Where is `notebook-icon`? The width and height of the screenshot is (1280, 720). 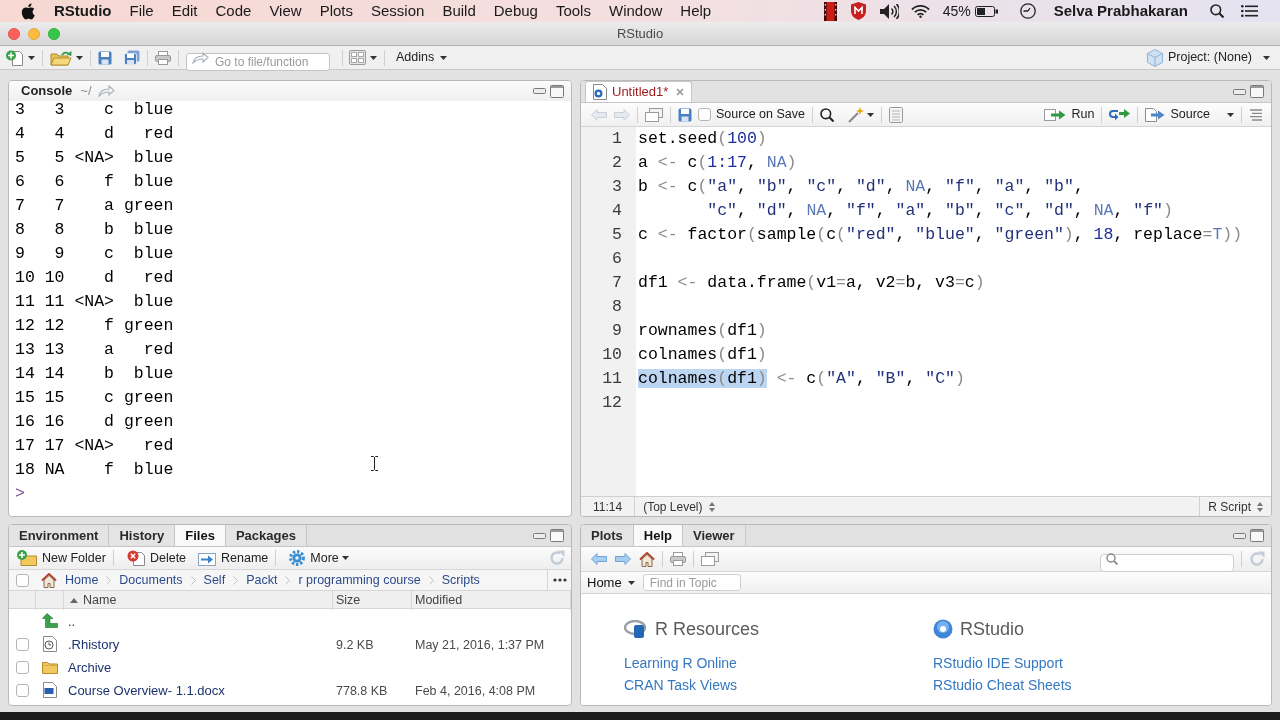 notebook-icon is located at coordinates (895, 114).